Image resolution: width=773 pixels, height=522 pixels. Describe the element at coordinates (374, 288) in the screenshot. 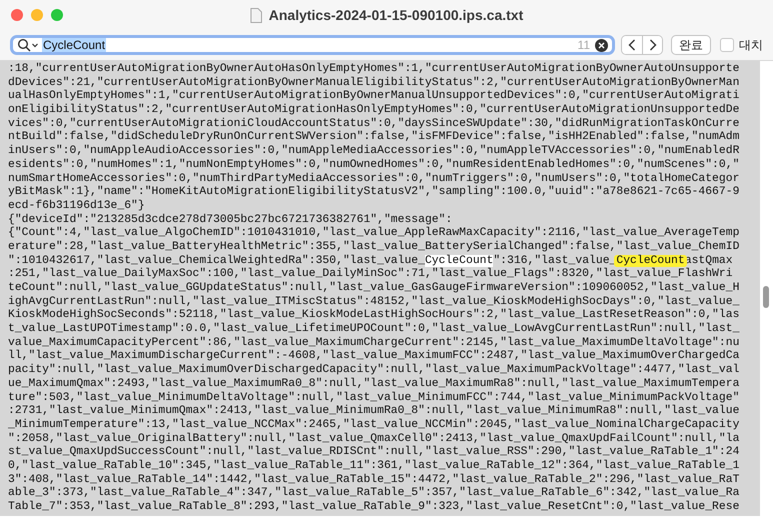

I see `text-line: teCount":null,"last_value_GGUpdateStatus":null,"last_value_GasGaugeFirmwareVersion":109060052,"last_value_H` at that location.